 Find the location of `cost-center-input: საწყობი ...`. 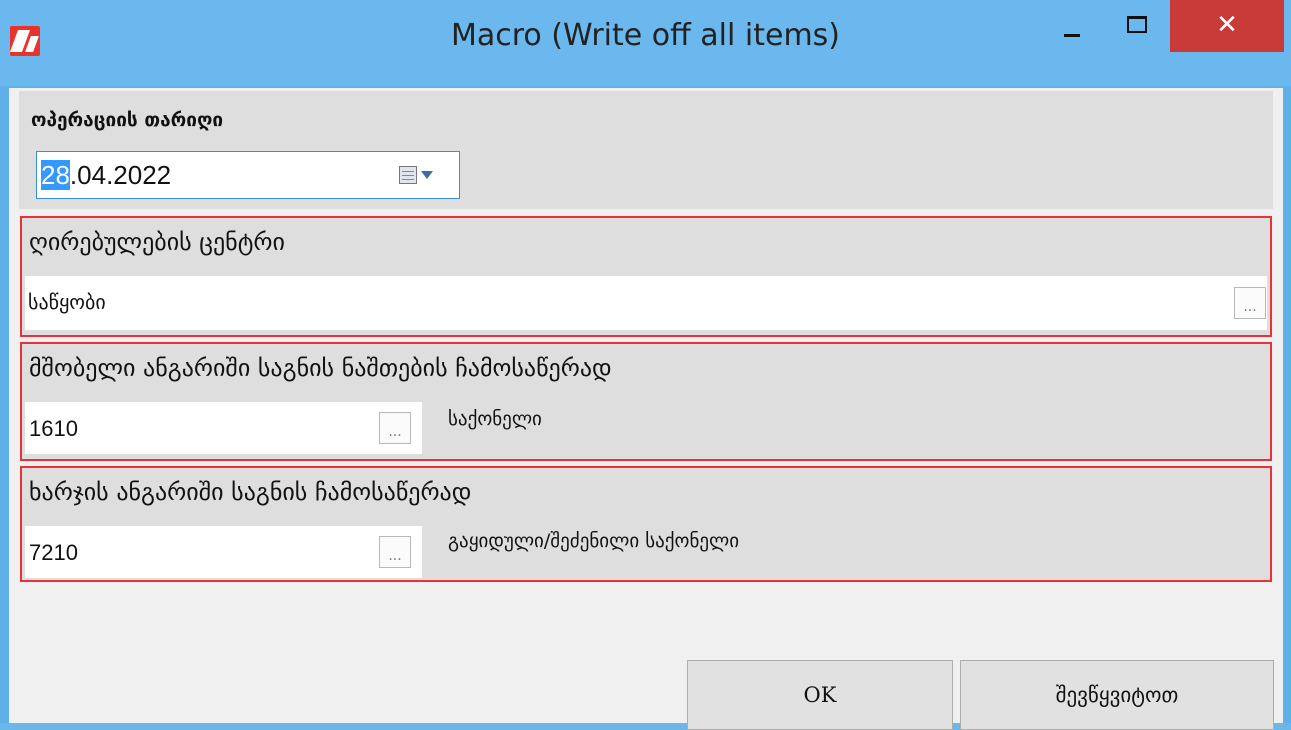

cost-center-input: საწყობი ... is located at coordinates (646, 303).